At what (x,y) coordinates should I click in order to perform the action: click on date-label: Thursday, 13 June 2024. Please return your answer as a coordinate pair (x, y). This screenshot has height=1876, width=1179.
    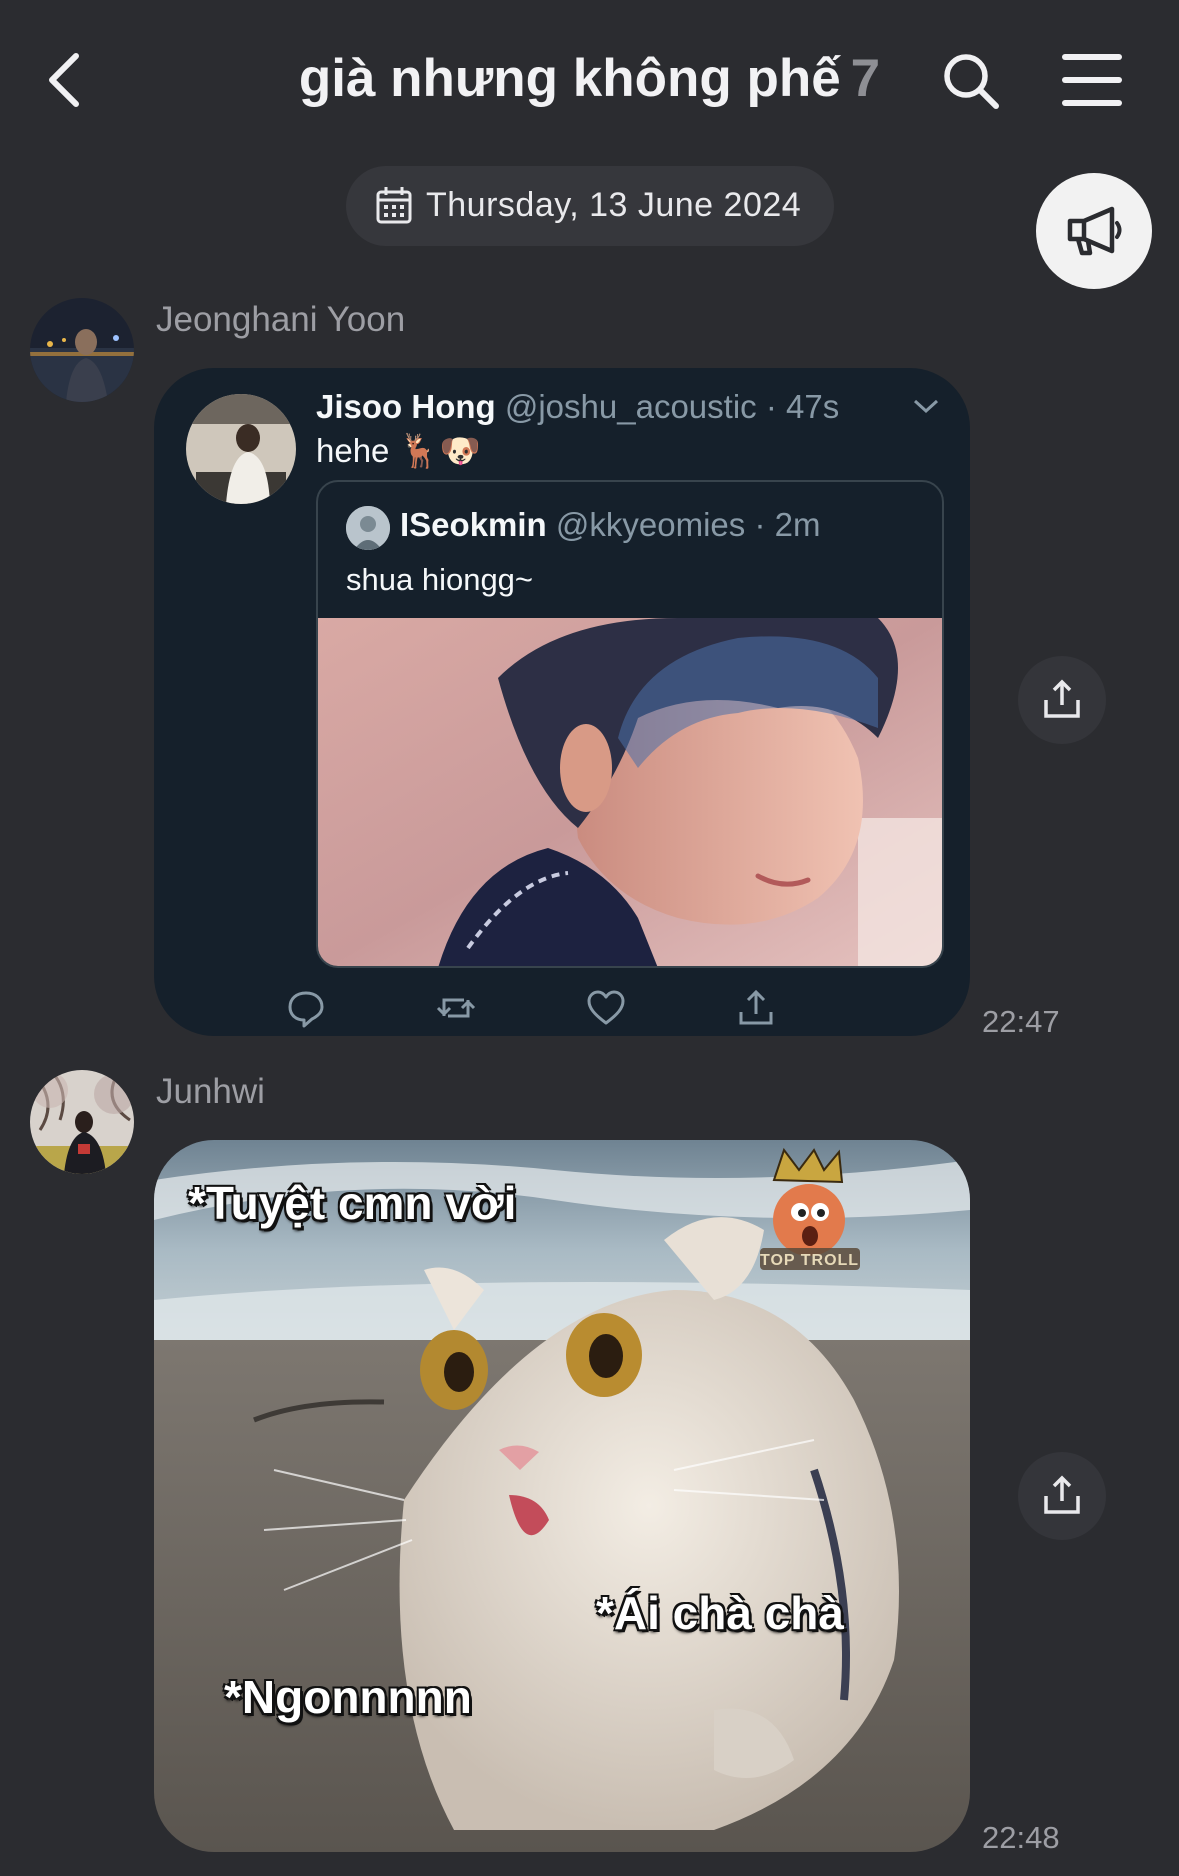
    Looking at the image, I should click on (614, 205).